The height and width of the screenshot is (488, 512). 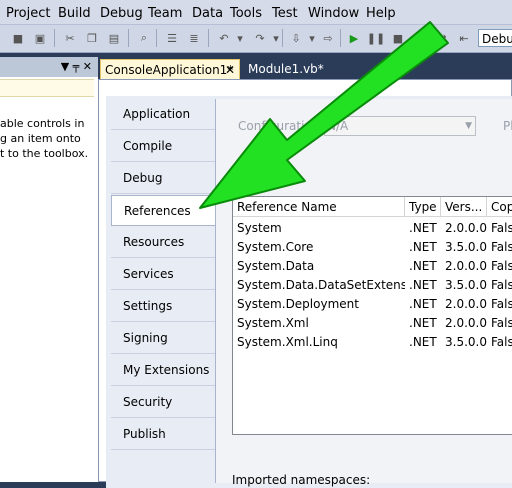 I want to click on sidebar-item-references: References, so click(x=163, y=210).